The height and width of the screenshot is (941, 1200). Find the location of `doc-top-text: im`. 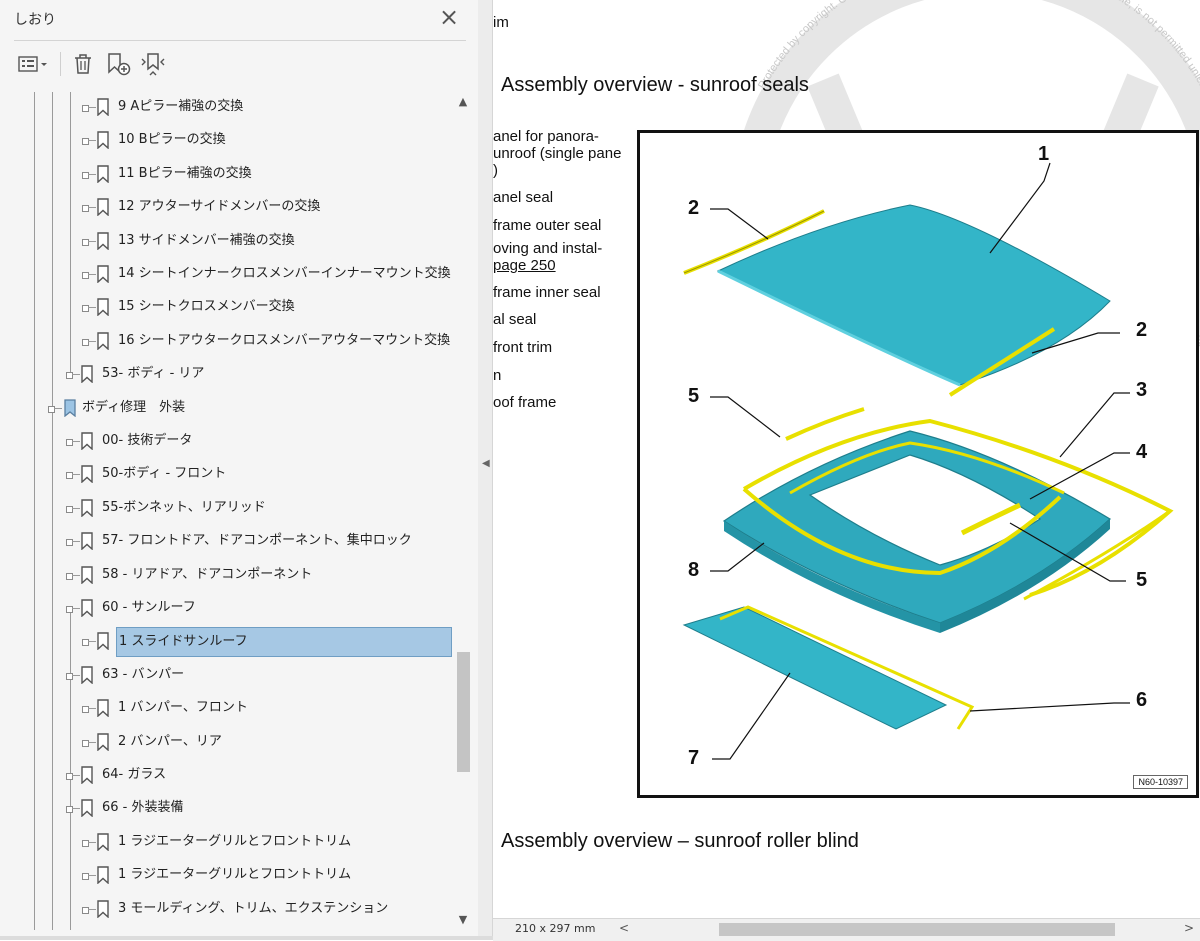

doc-top-text: im is located at coordinates (501, 22).